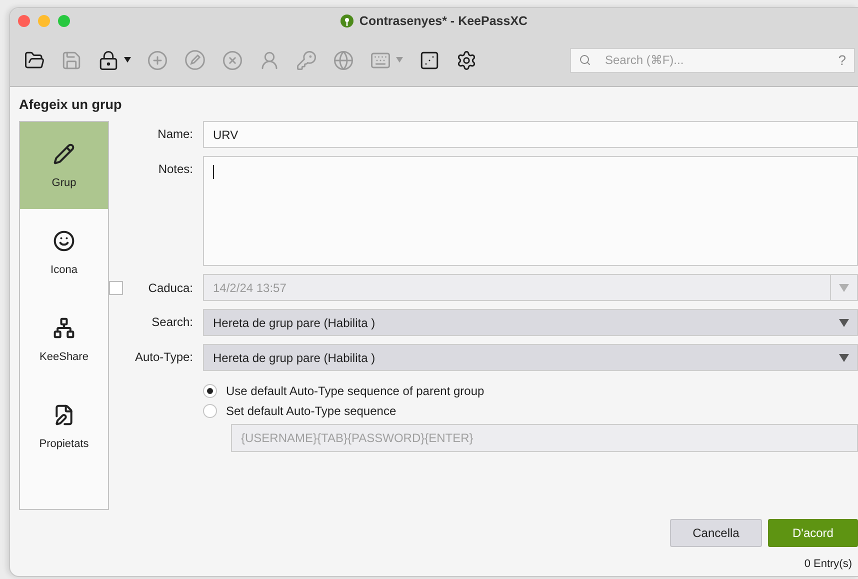  Describe the element at coordinates (530, 357) in the screenshot. I see `auto-type-dropdown: Hereta de grup pare (Habilita )` at that location.